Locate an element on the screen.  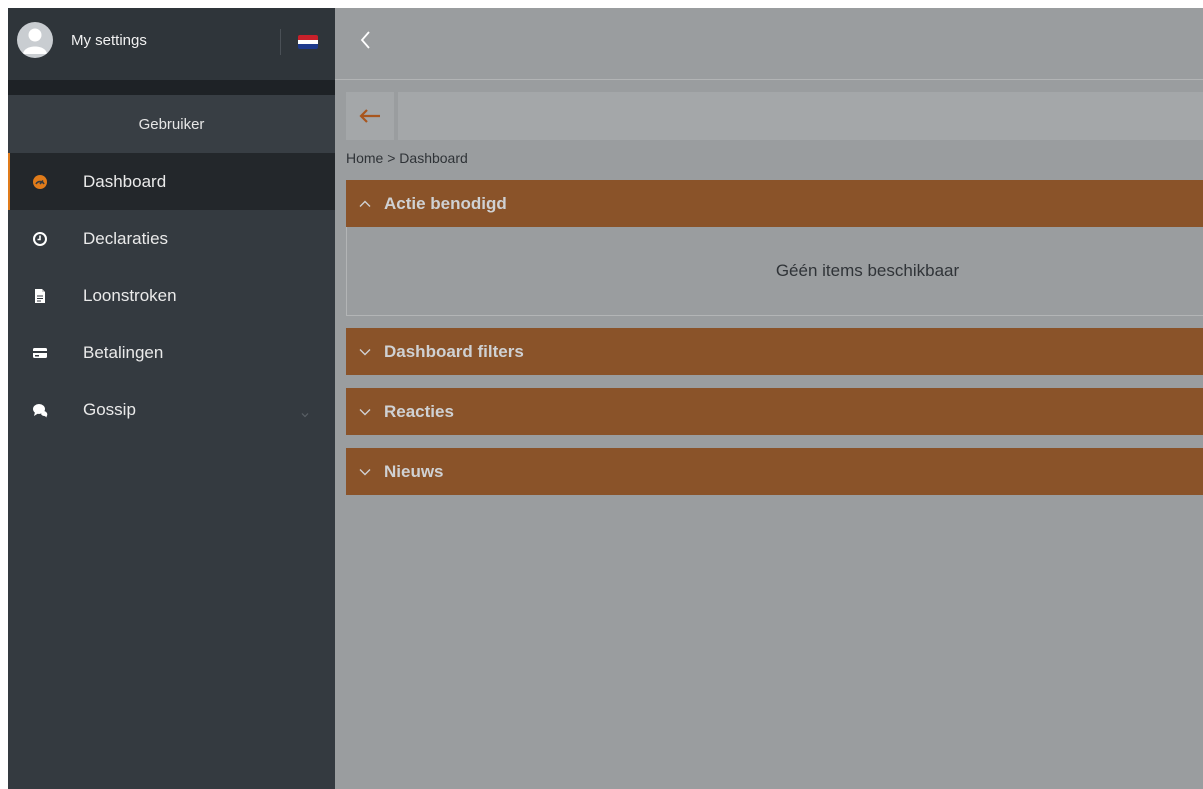
back-button is located at coordinates (370, 116).